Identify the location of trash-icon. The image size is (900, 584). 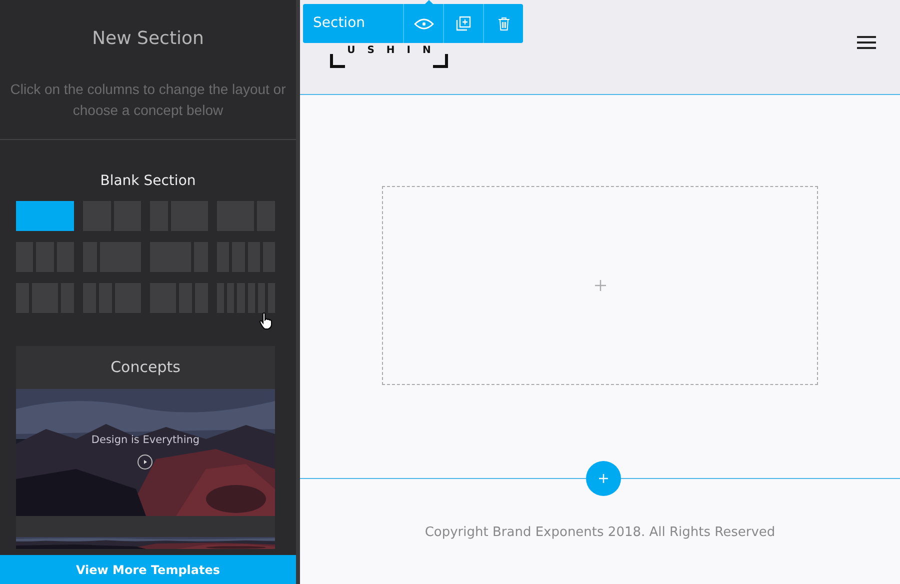
(504, 23).